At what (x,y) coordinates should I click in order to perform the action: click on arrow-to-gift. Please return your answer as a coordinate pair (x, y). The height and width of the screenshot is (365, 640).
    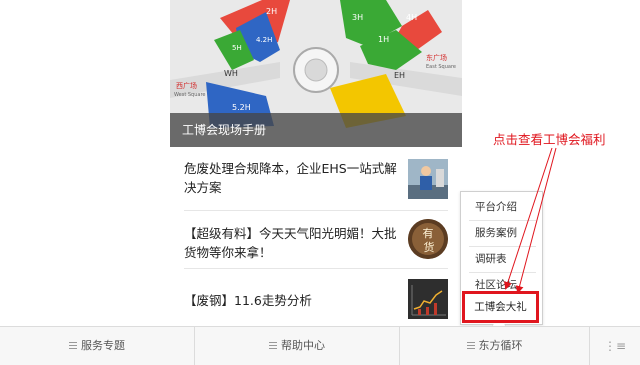
    Looking at the image, I should click on (528, 218).